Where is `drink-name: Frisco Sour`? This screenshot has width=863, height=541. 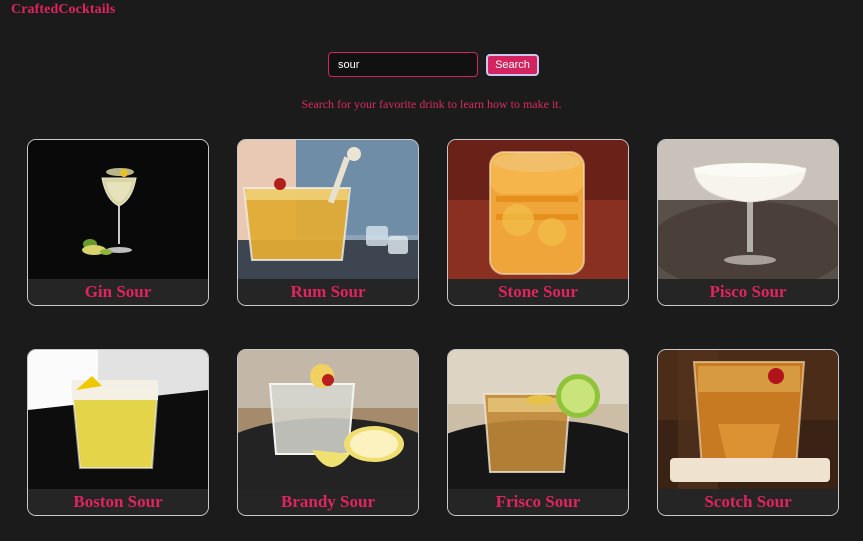
drink-name: Frisco Sour is located at coordinates (538, 502).